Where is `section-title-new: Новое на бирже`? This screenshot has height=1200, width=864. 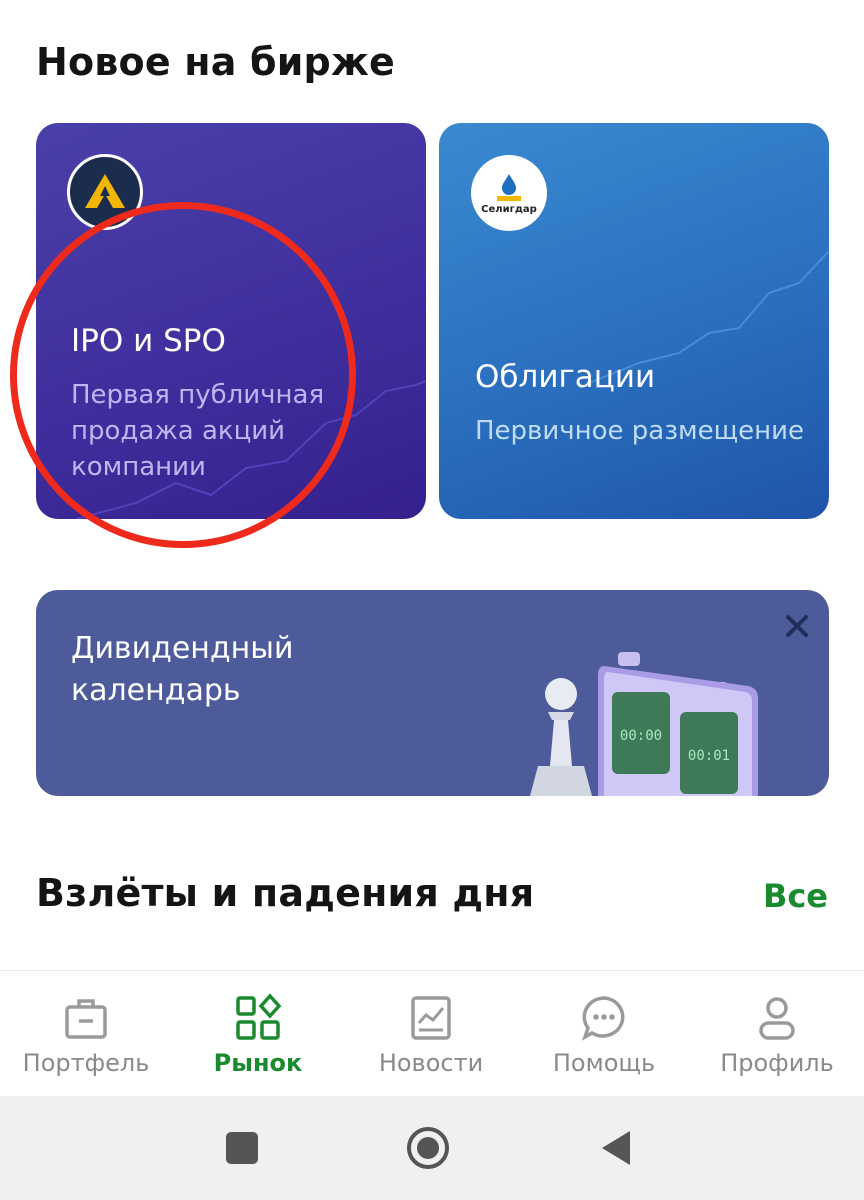
section-title-new: Новое на бирже is located at coordinates (215, 62).